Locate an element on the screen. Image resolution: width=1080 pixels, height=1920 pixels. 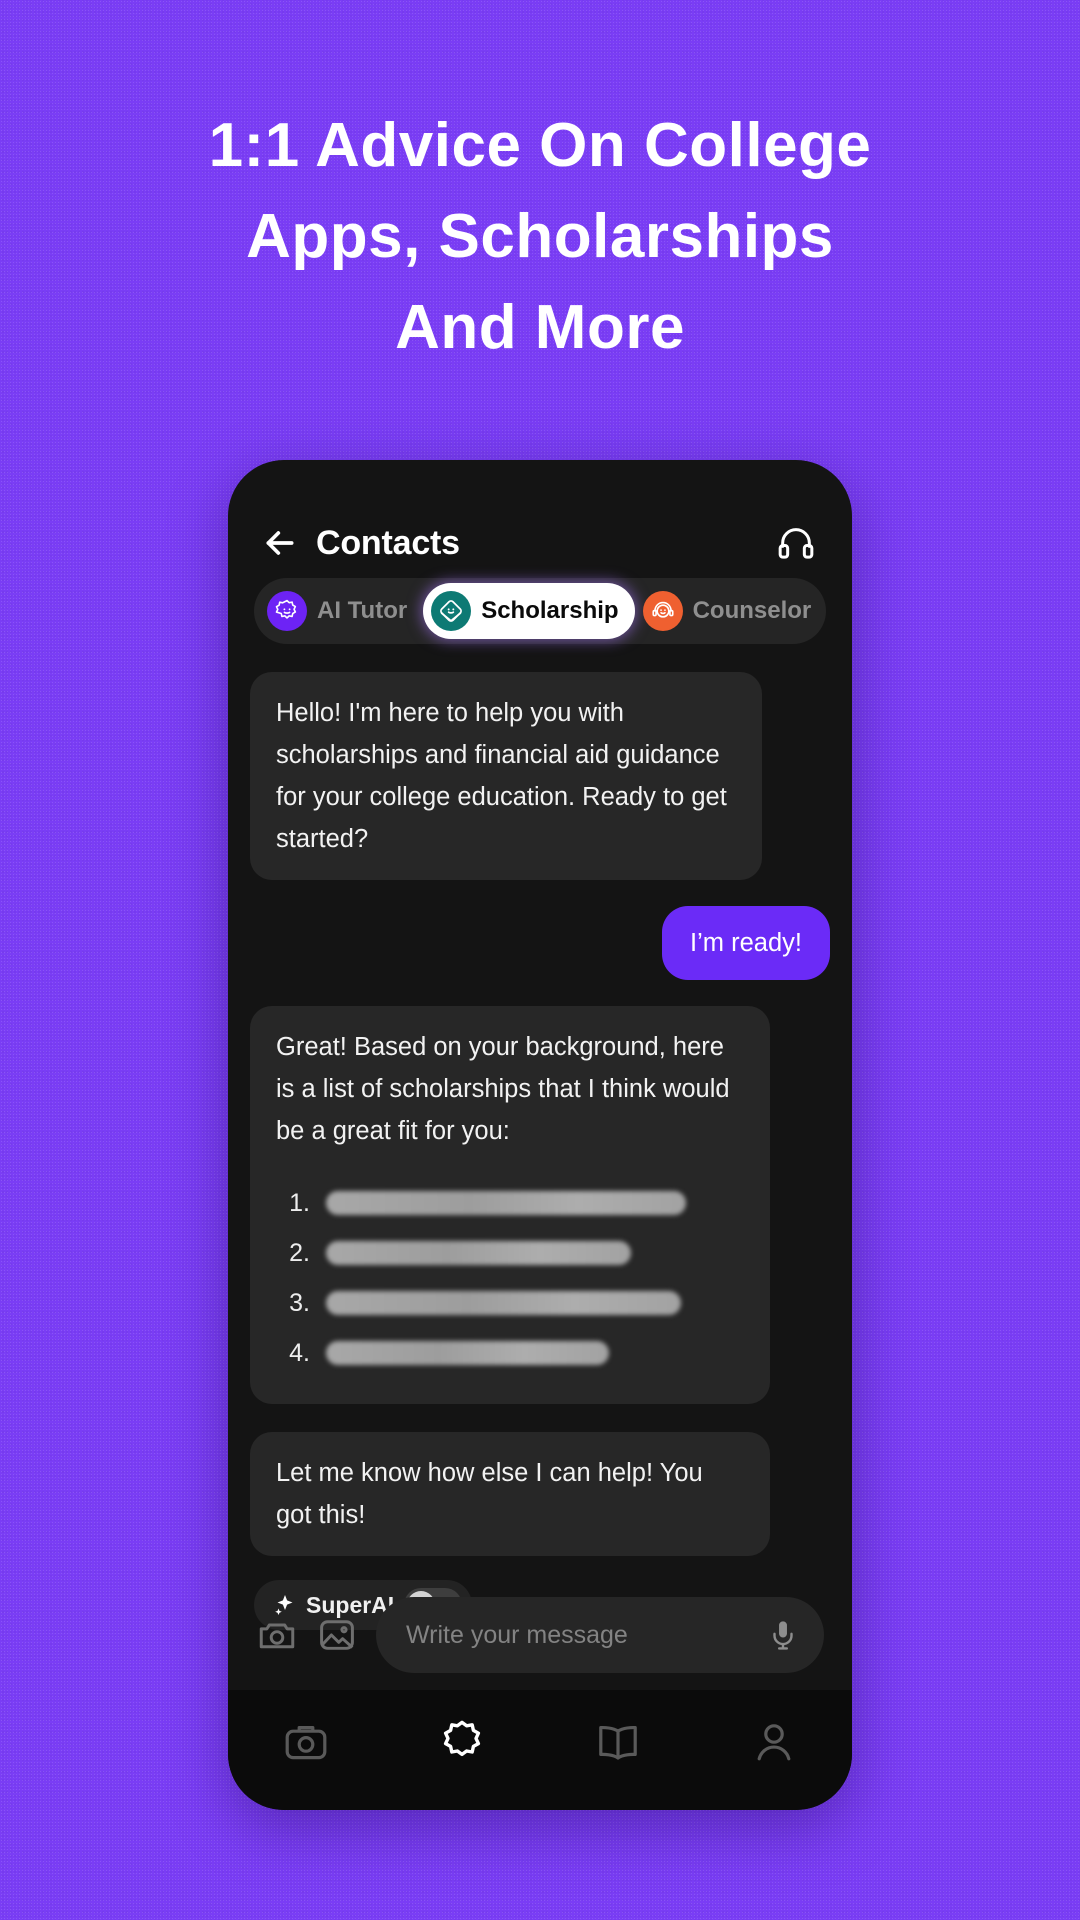
list-item: 1. is located at coordinates (510, 1203).